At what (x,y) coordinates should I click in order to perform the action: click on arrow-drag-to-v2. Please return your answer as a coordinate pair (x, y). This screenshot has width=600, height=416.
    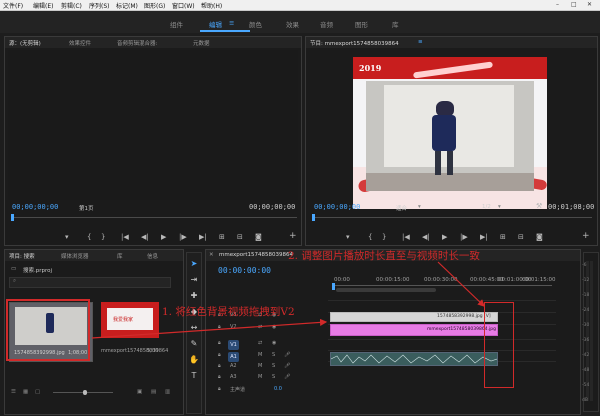
    Looking at the image, I should click on (209, 328).